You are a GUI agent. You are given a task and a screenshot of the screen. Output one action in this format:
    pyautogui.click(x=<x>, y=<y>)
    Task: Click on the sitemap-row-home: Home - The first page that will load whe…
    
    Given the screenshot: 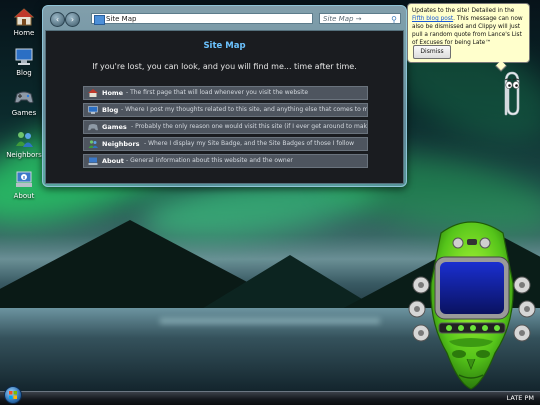 What is the action you would take?
    pyautogui.click(x=225, y=93)
    